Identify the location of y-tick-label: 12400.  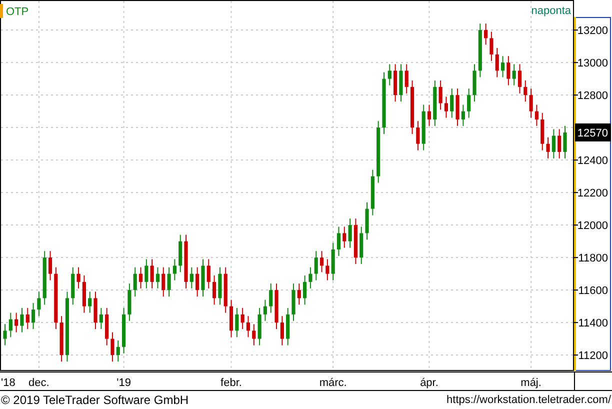
(592, 161).